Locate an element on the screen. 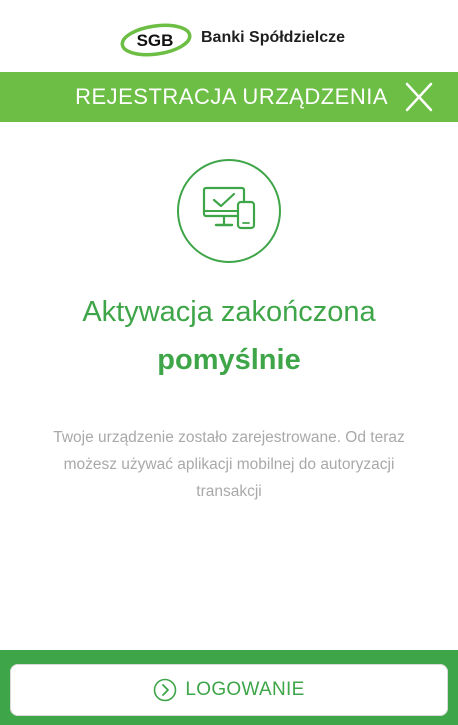  chevron-right-circle-icon is located at coordinates (165, 690).